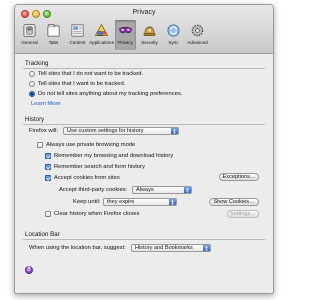 This screenshot has height=300, width=320. Describe the element at coordinates (48, 167) in the screenshot. I see `remember-search-checkbox` at that location.